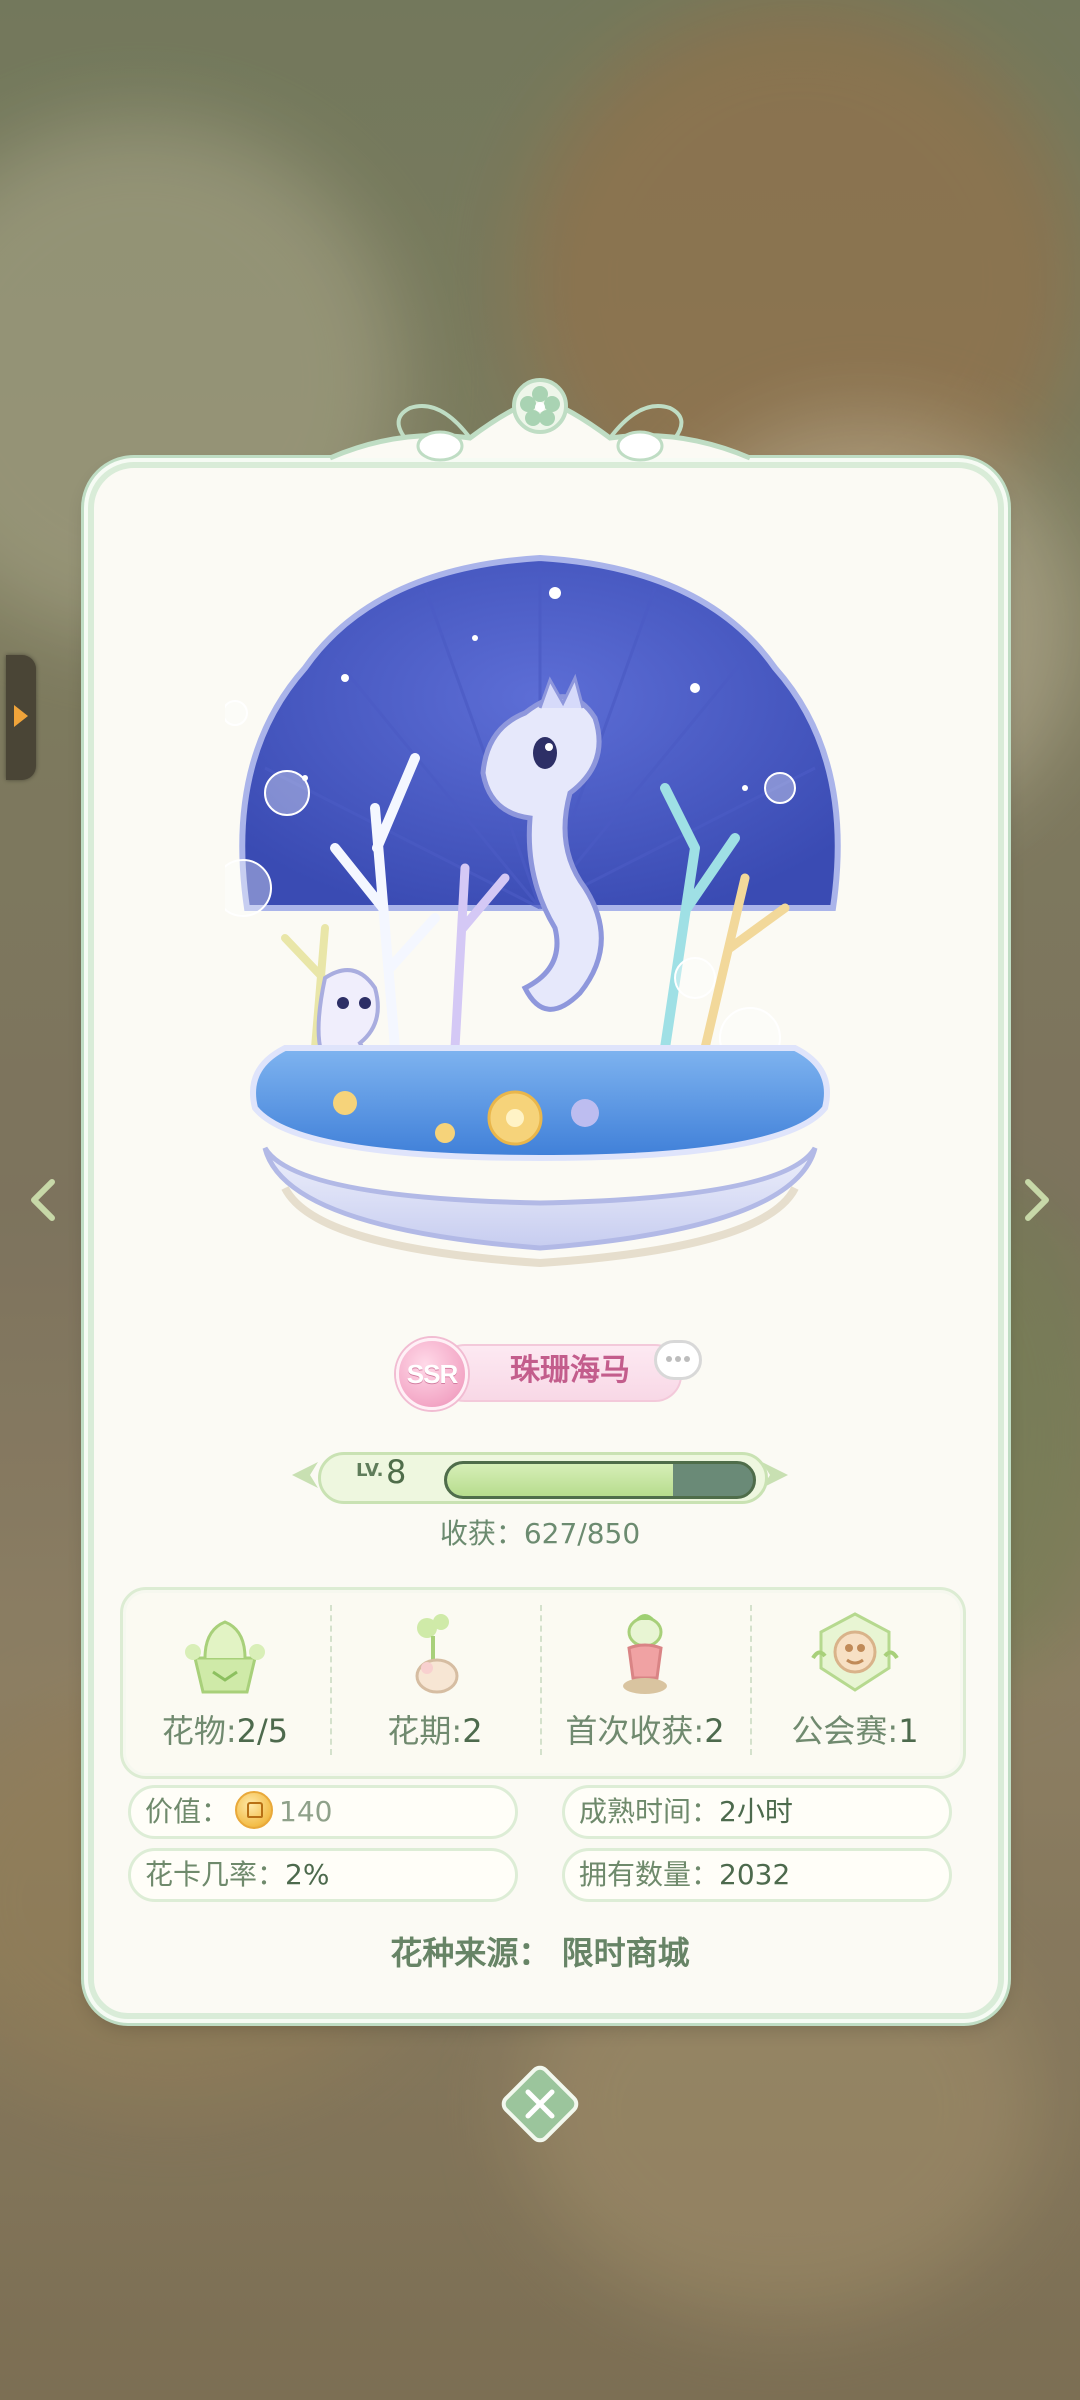 The image size is (1080, 2400). What do you see at coordinates (44, 1200) in the screenshot?
I see `previous-arrow-icon` at bounding box center [44, 1200].